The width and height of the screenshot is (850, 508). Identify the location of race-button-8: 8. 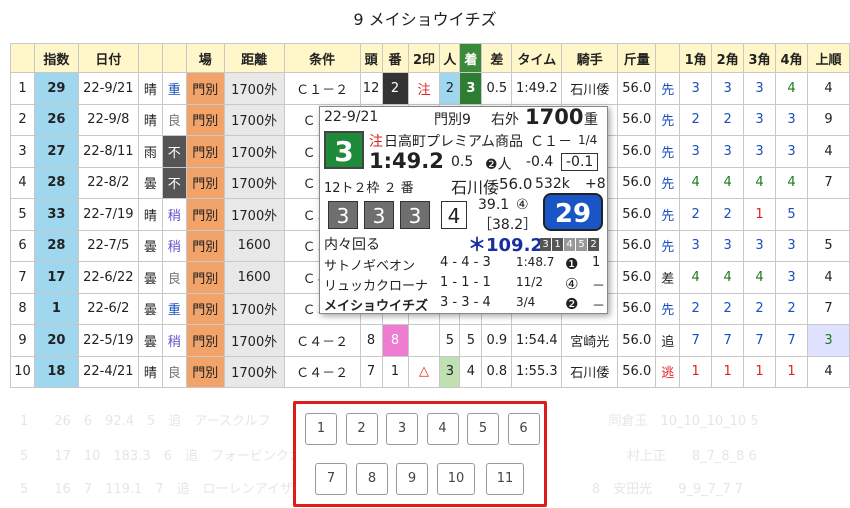
(372, 479).